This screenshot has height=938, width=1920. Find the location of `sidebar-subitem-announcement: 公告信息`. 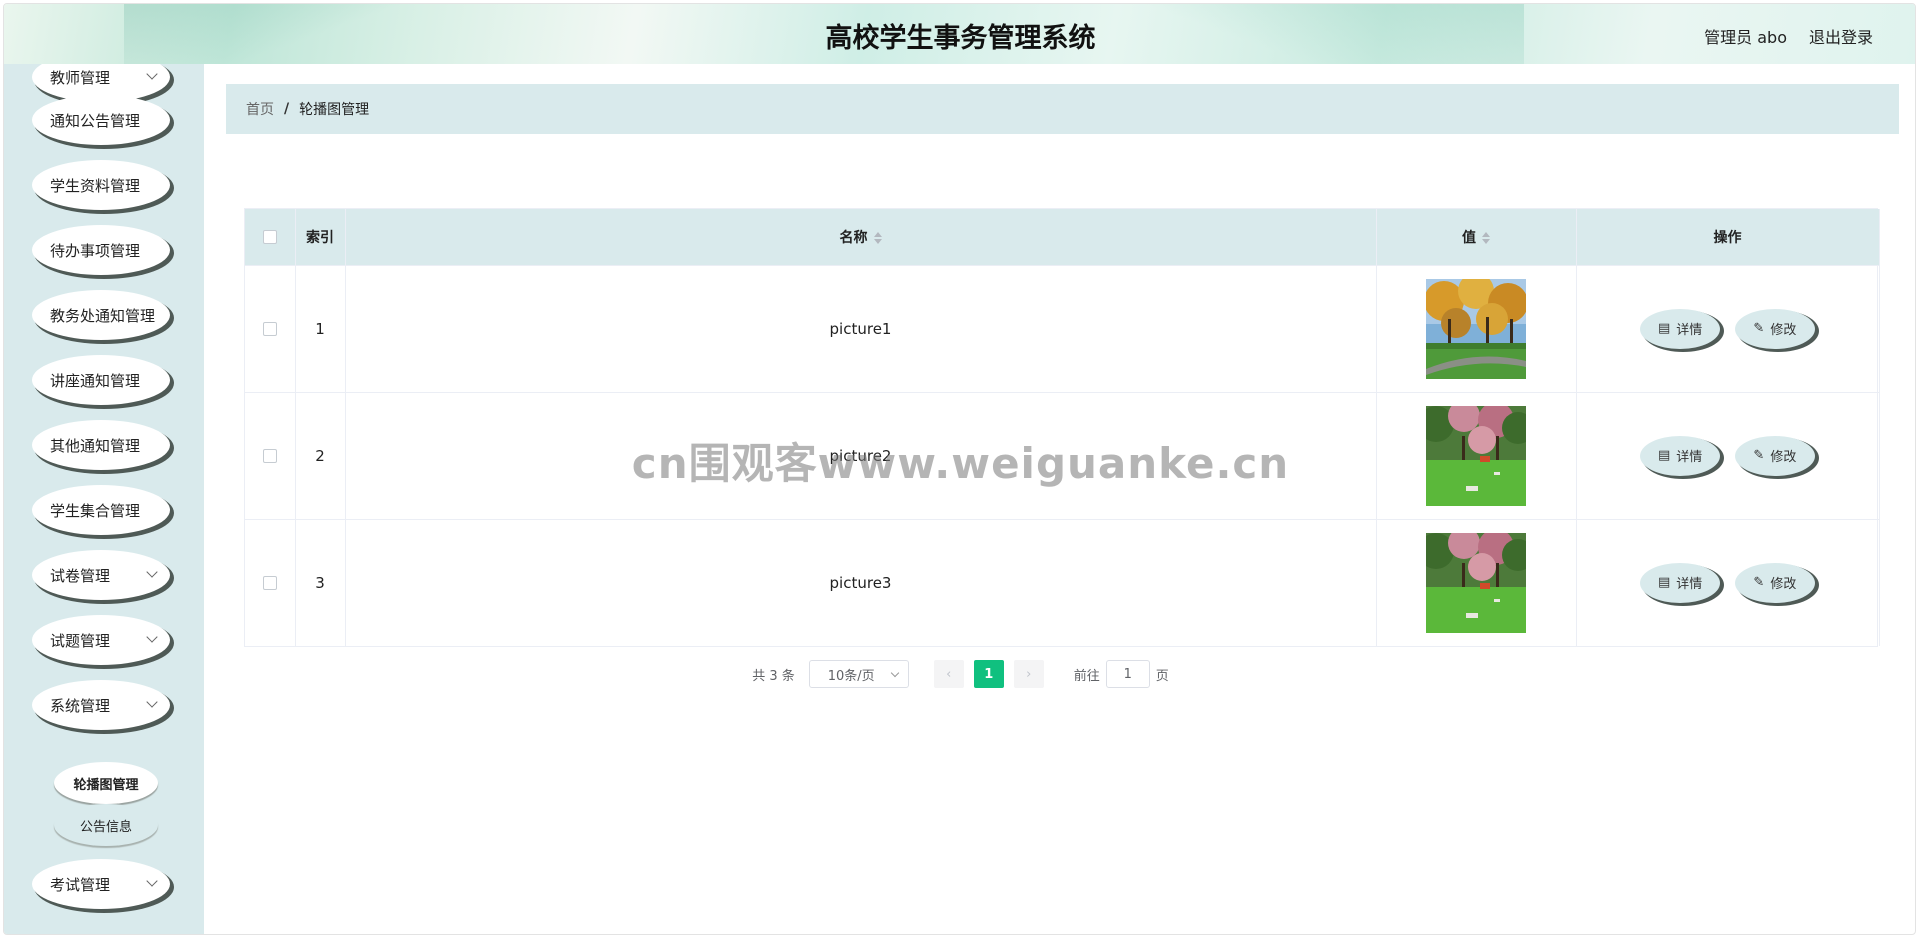

sidebar-subitem-announcement: 公告信息 is located at coordinates (106, 825).